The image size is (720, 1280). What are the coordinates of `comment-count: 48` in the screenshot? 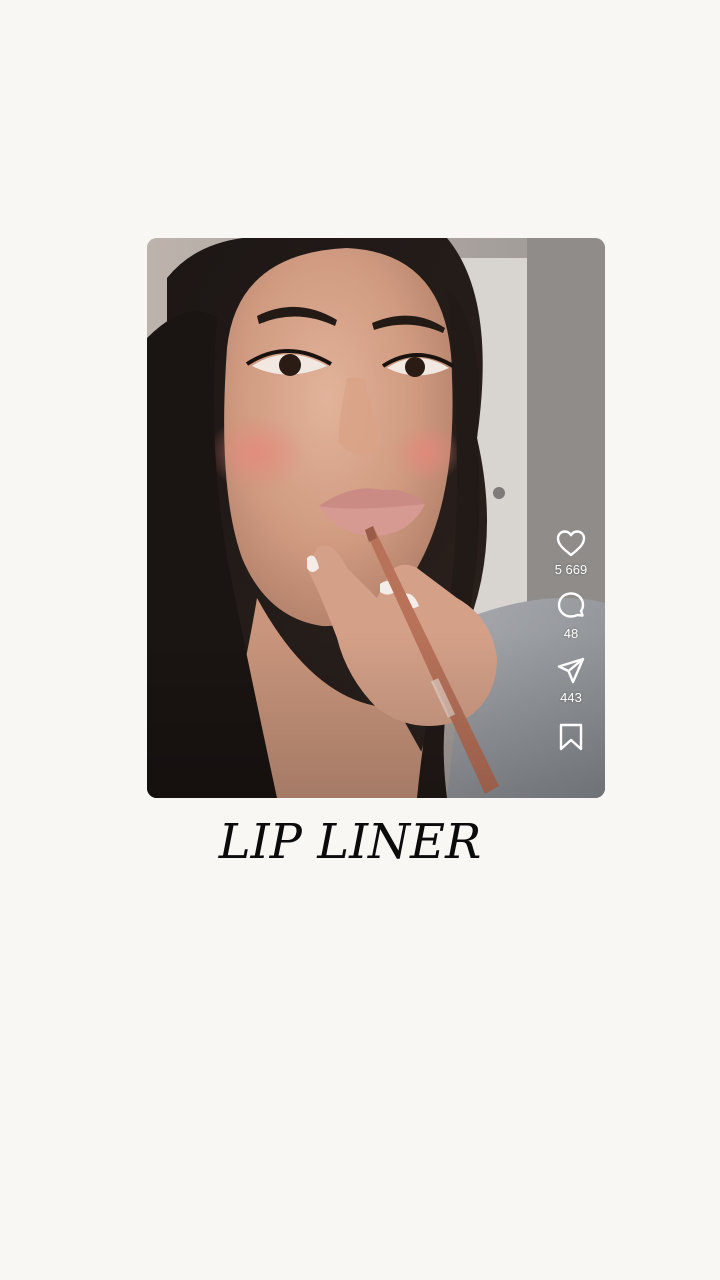 It's located at (571, 633).